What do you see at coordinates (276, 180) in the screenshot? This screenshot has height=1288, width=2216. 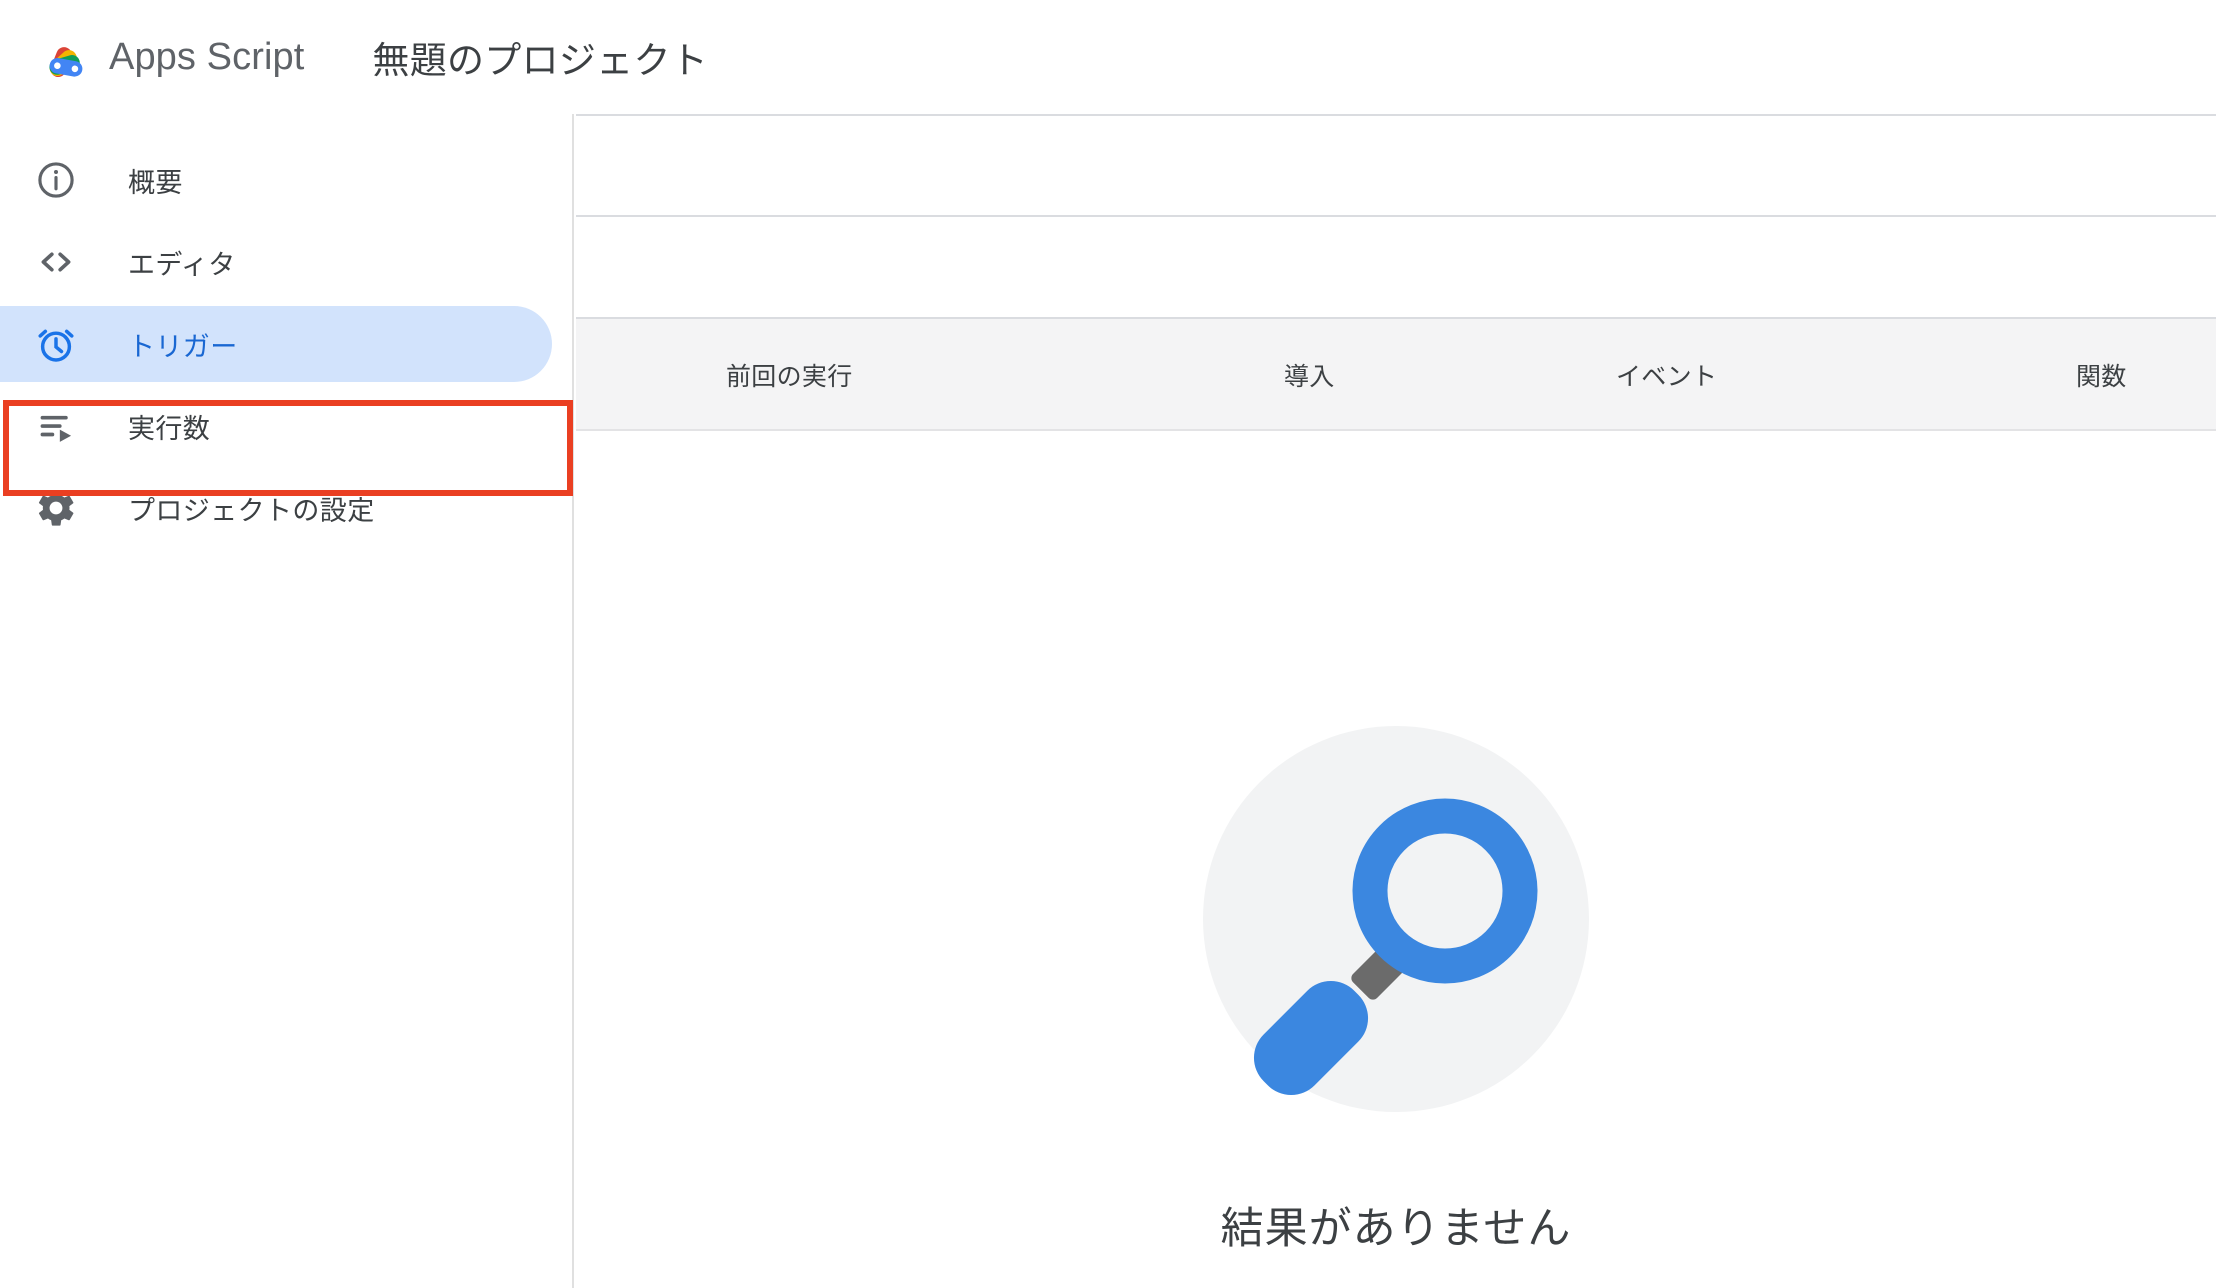 I see `sidebar-item-overview: 概要` at bounding box center [276, 180].